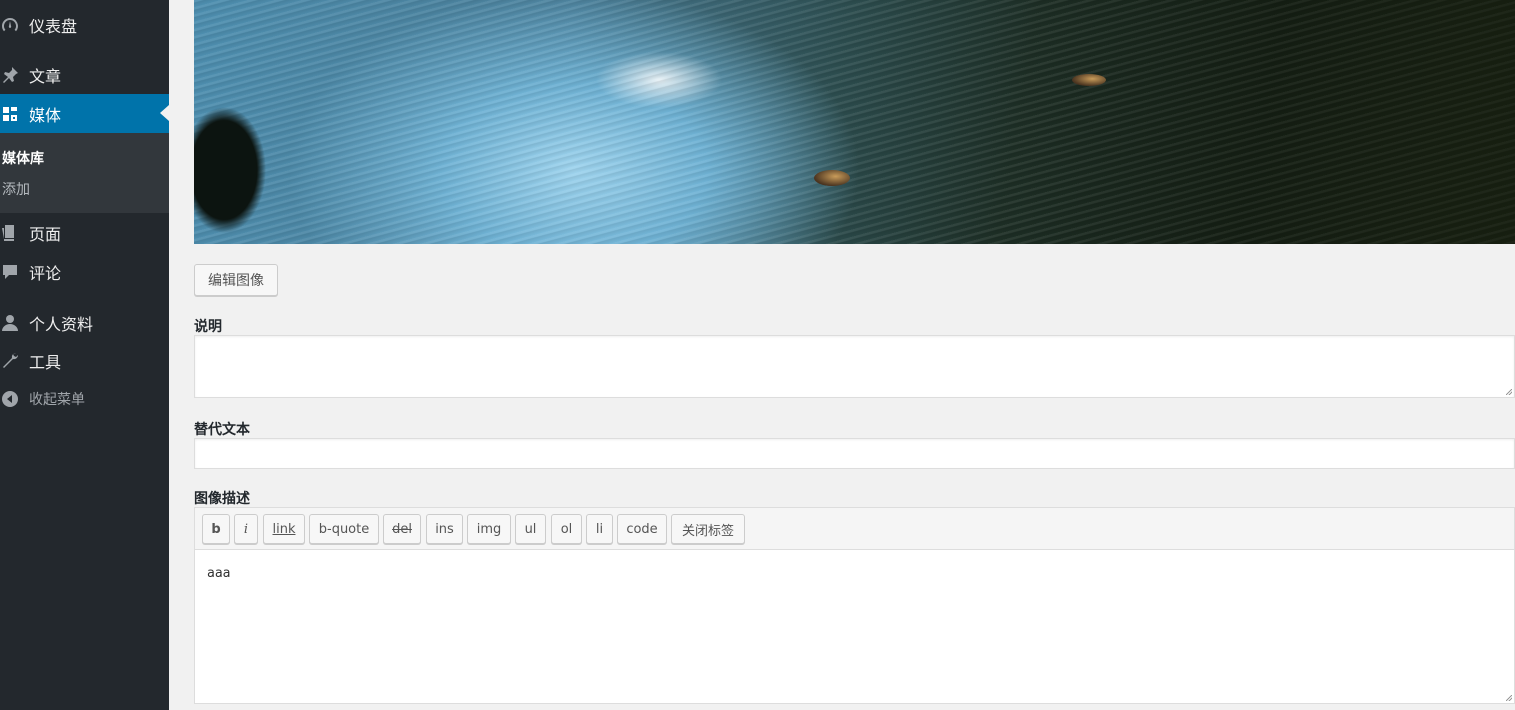 This screenshot has height=710, width=1515. I want to click on sidebar-item-profile: 个人资料, so click(84, 323).